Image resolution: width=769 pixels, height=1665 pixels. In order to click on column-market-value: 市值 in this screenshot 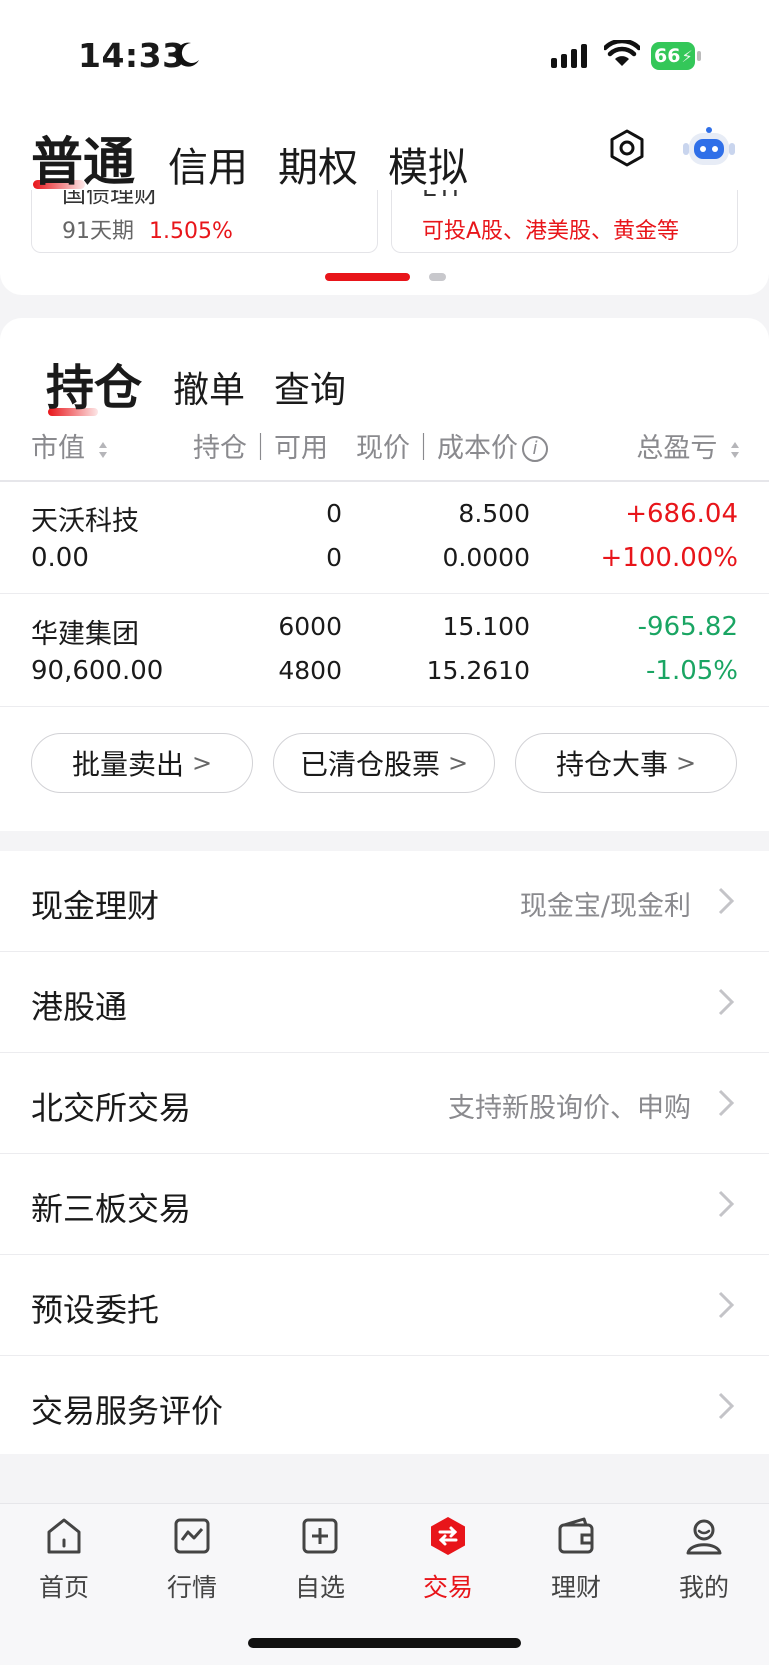, I will do `click(69, 445)`.